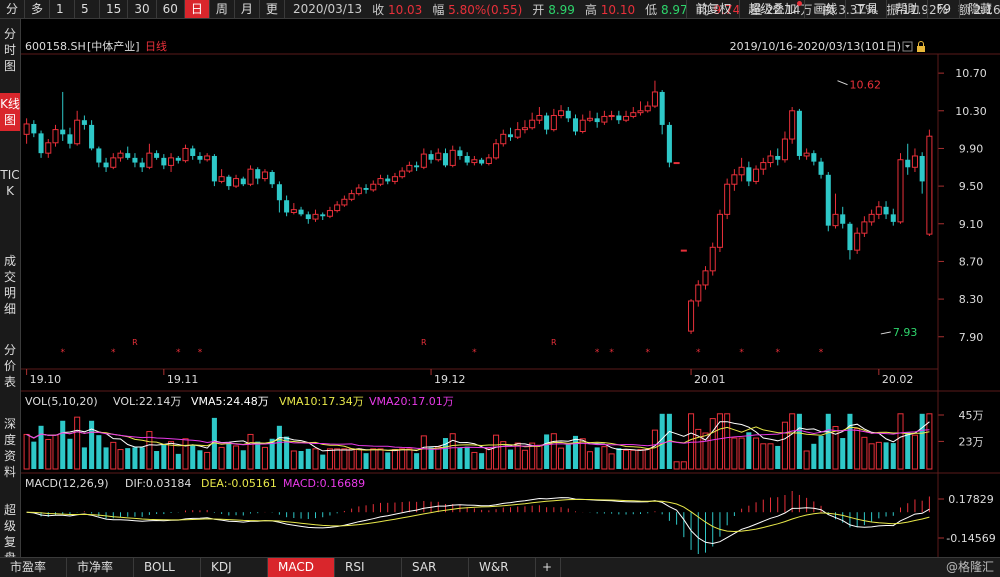 The image size is (1000, 577). Describe the element at coordinates (368, 567) in the screenshot. I see `indicator-tab: RSI` at that location.